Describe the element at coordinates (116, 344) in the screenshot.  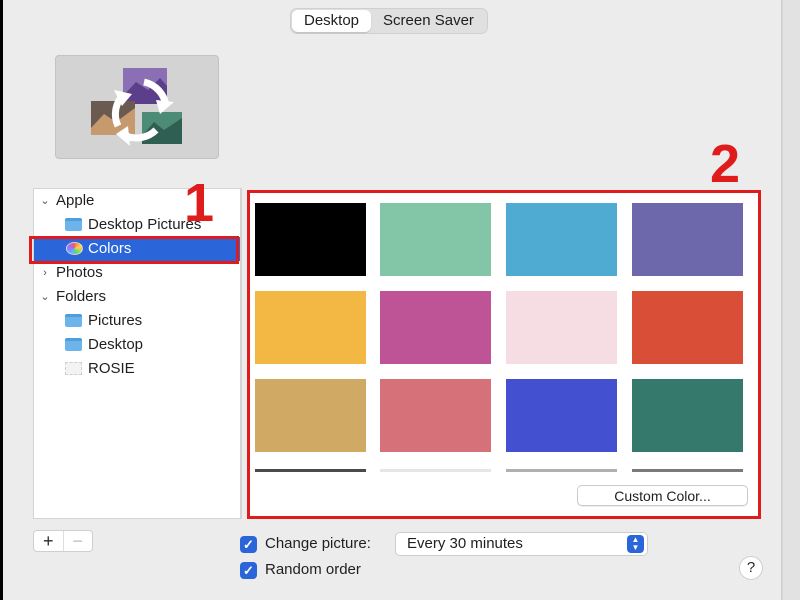
I see `sidebar-item-label: Desktop` at that location.